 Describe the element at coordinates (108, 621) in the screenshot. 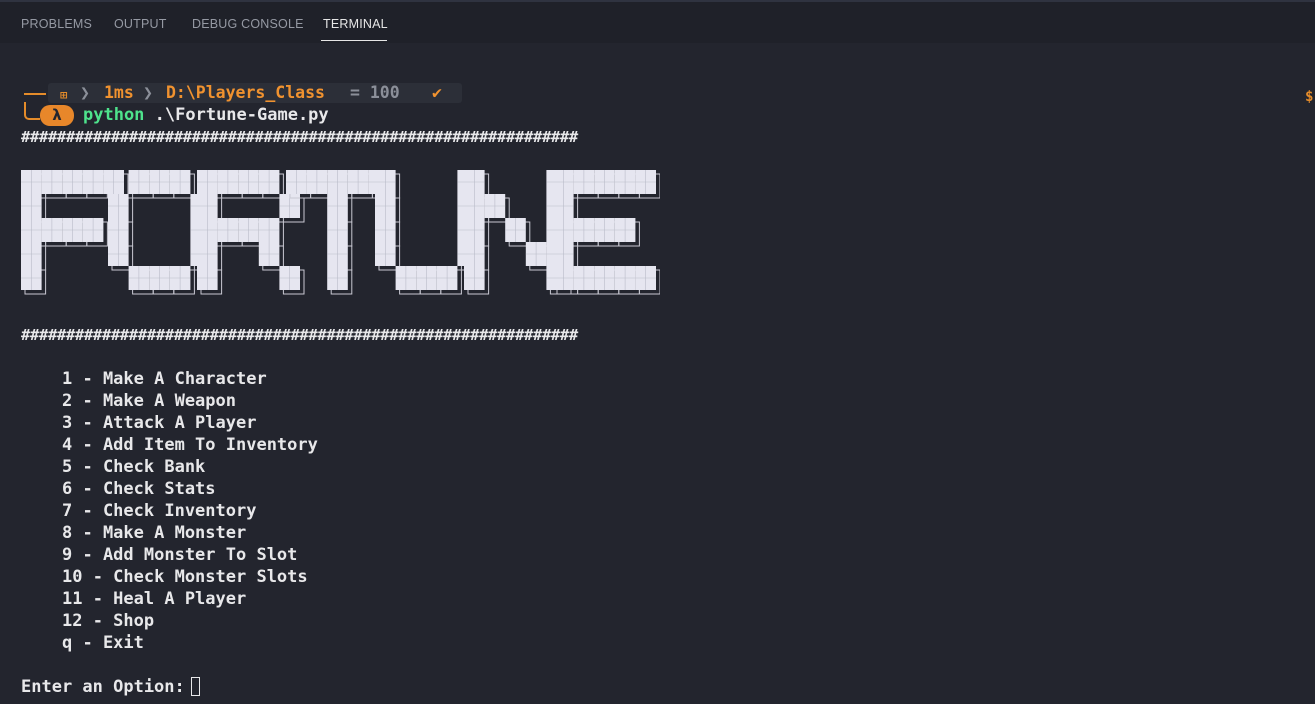

I see `menu-item: 12 - Shop` at that location.